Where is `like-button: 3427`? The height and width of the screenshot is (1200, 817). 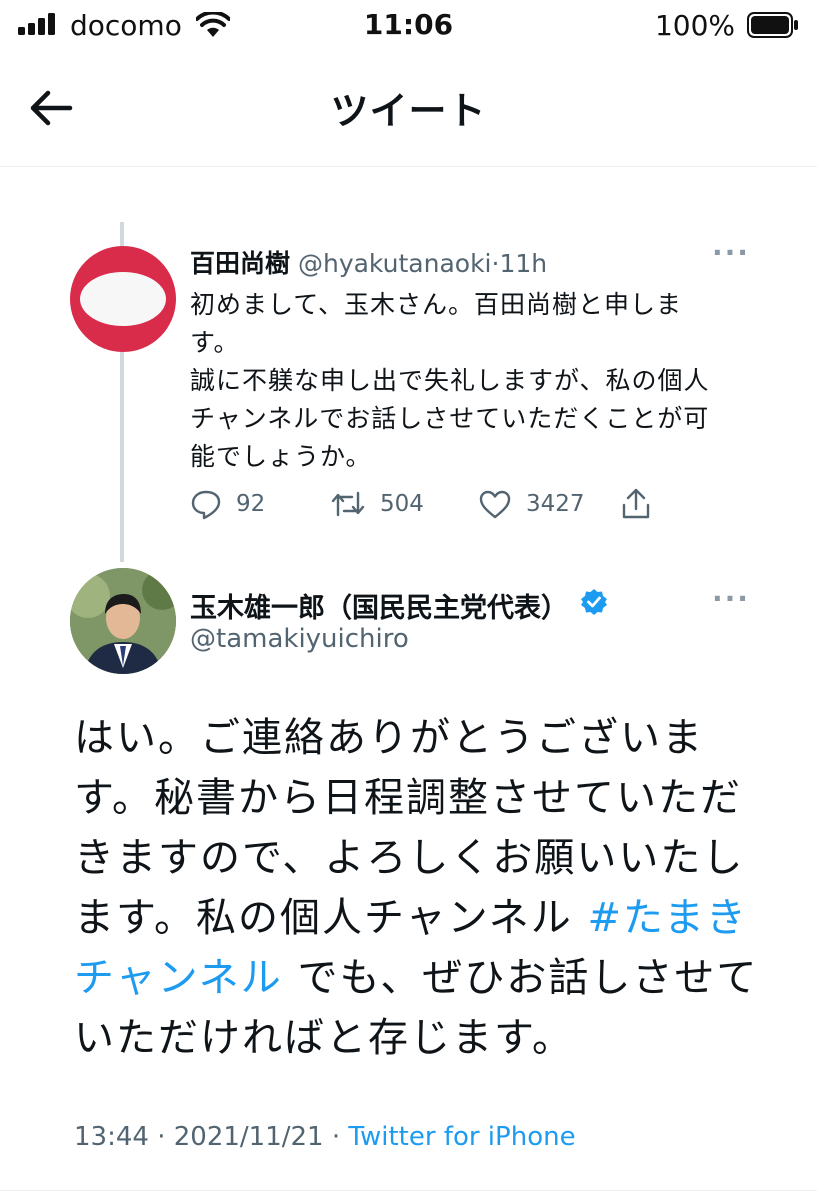
like-button: 3427 is located at coordinates (531, 504).